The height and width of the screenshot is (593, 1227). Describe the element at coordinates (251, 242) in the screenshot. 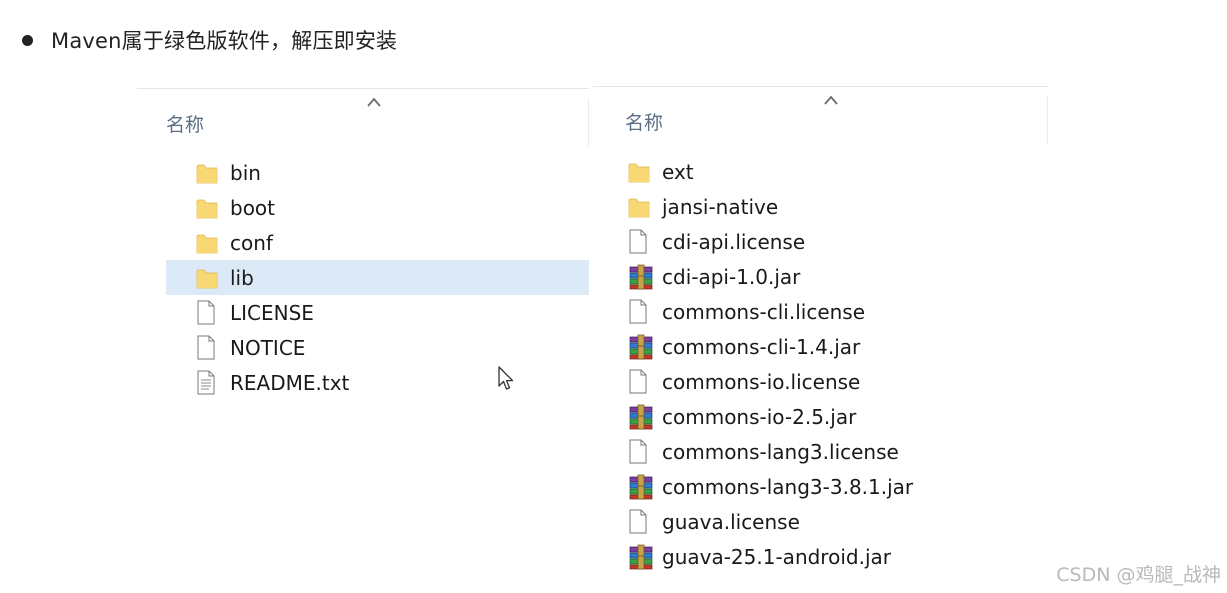

I see `file-name: conf` at that location.